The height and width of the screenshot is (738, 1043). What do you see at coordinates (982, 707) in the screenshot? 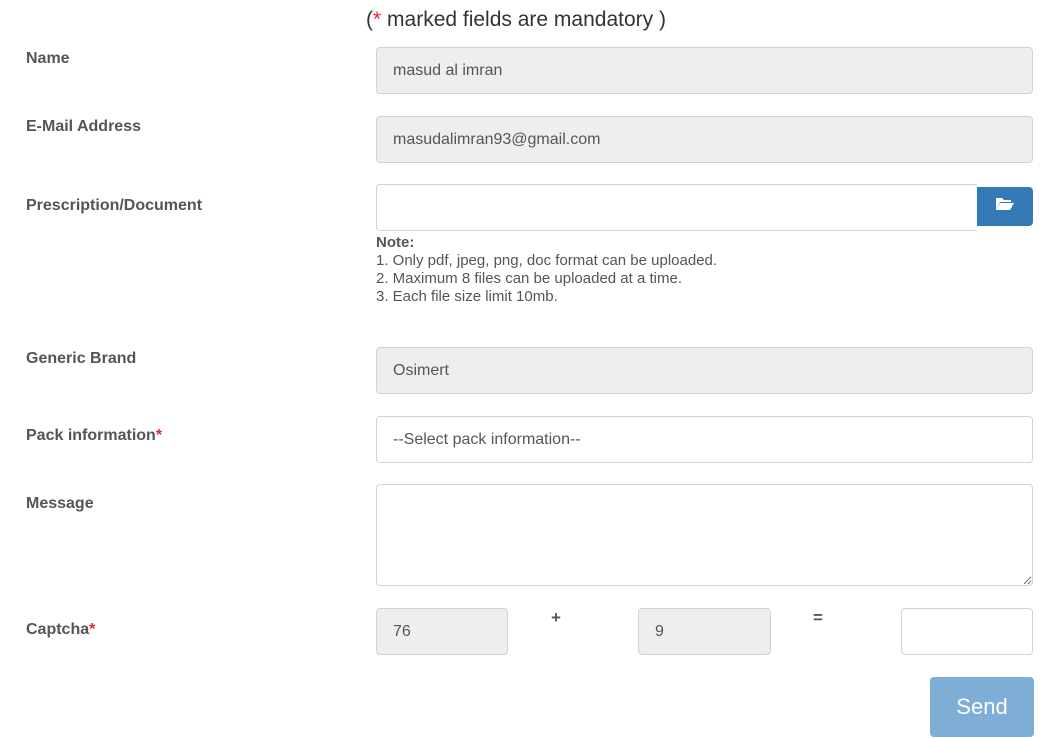
I see `send-button: Send` at bounding box center [982, 707].